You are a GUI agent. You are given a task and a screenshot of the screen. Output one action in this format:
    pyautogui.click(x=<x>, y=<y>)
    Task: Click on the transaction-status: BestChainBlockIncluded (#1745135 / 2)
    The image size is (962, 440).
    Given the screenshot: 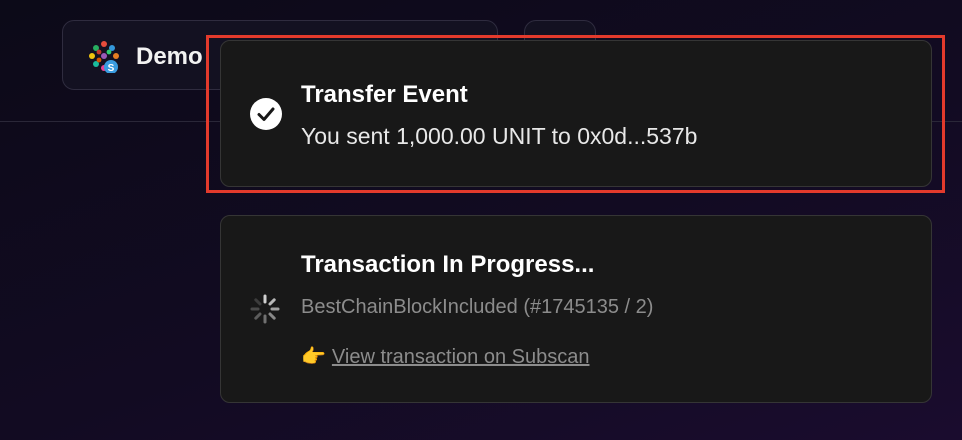 What is the action you would take?
    pyautogui.click(x=477, y=307)
    